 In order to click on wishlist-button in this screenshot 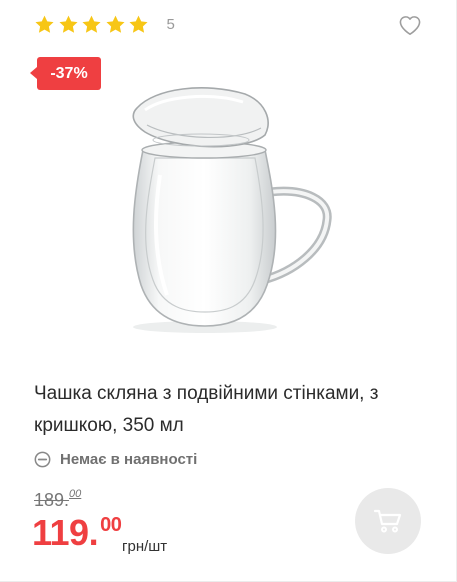, I will do `click(410, 25)`.